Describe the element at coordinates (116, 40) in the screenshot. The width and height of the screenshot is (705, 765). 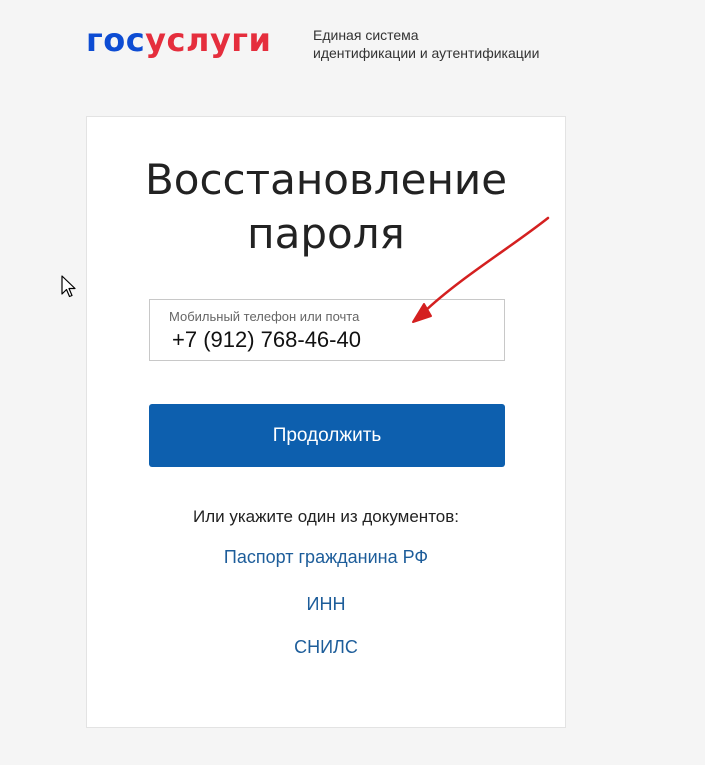
I see `logo-part-gos: гос` at that location.